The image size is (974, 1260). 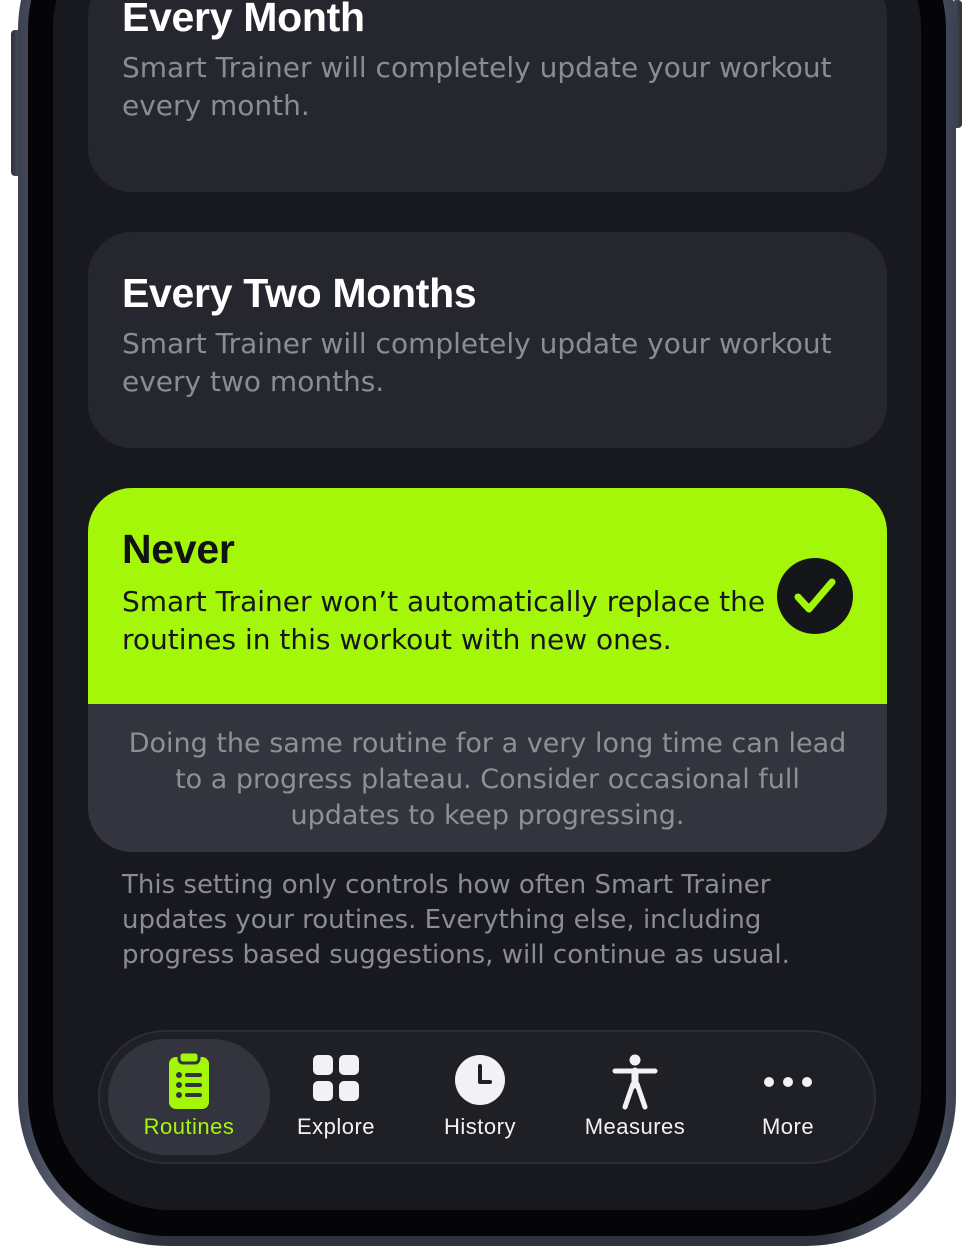 What do you see at coordinates (480, 1126) in the screenshot?
I see `tab-label: History` at bounding box center [480, 1126].